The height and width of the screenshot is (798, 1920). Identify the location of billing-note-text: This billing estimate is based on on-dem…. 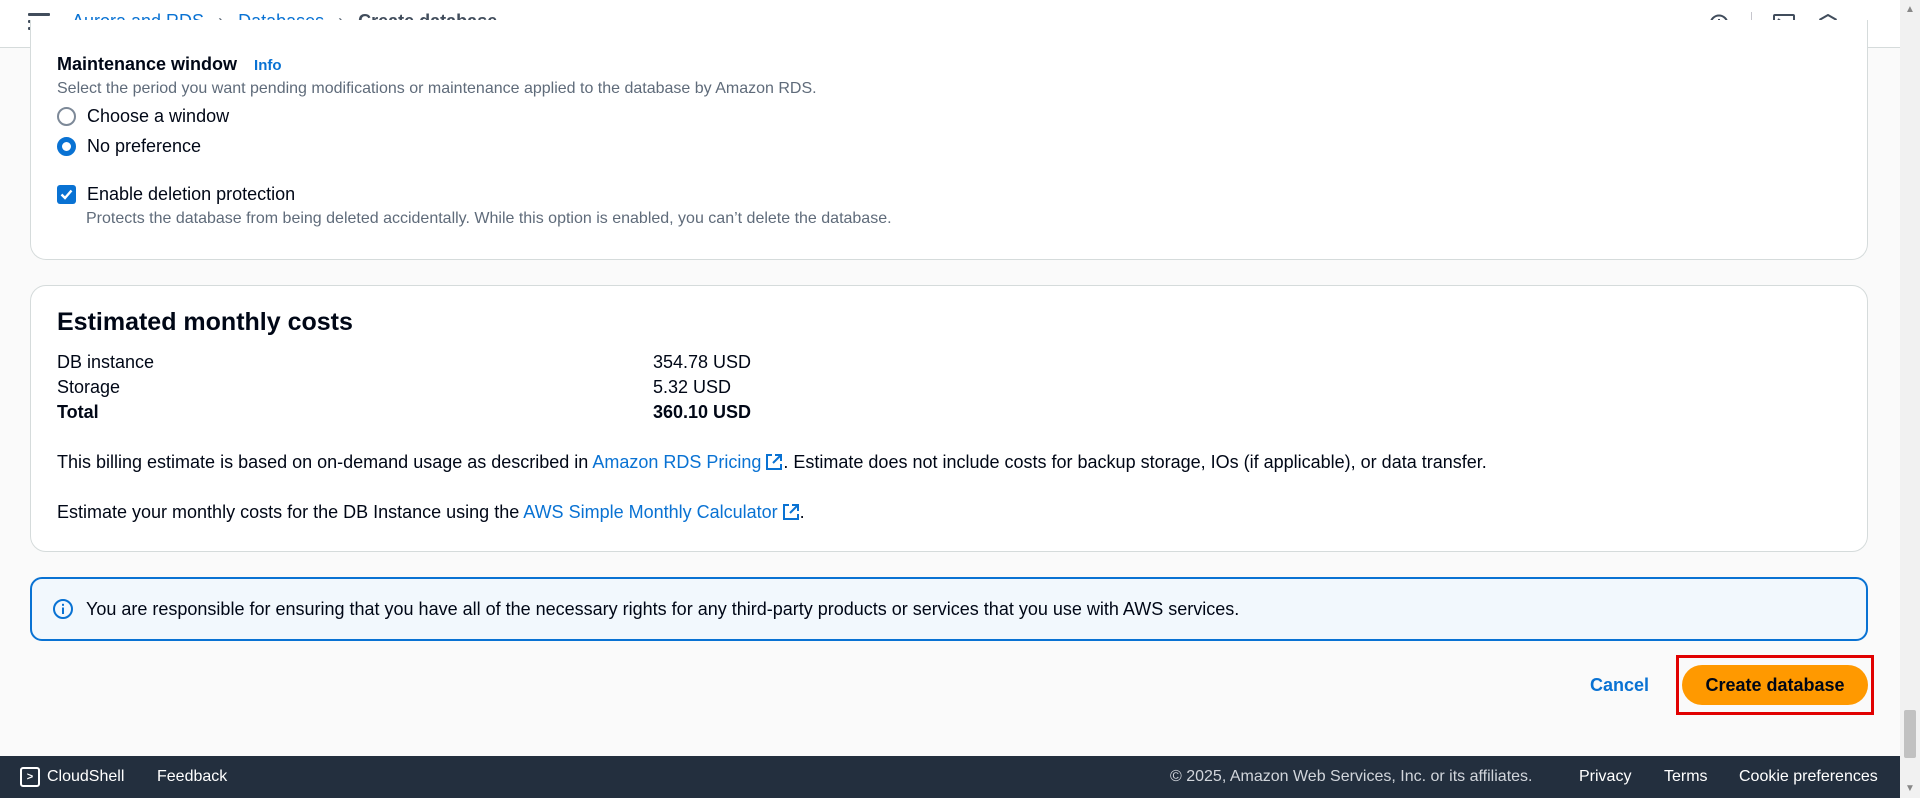
(325, 462).